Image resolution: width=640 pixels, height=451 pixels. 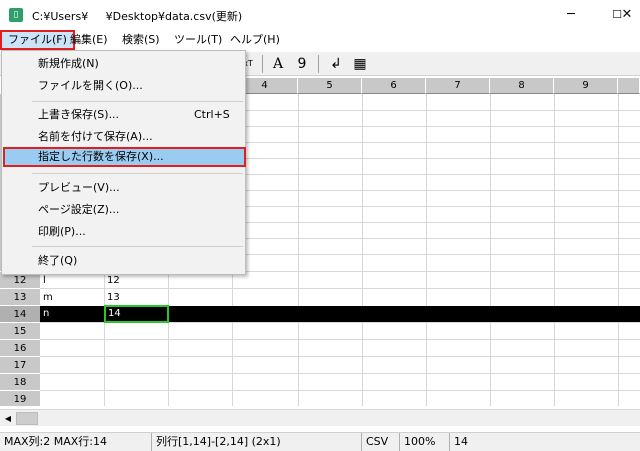 I want to click on scroll-left-icon: ◀, so click(x=8, y=418).